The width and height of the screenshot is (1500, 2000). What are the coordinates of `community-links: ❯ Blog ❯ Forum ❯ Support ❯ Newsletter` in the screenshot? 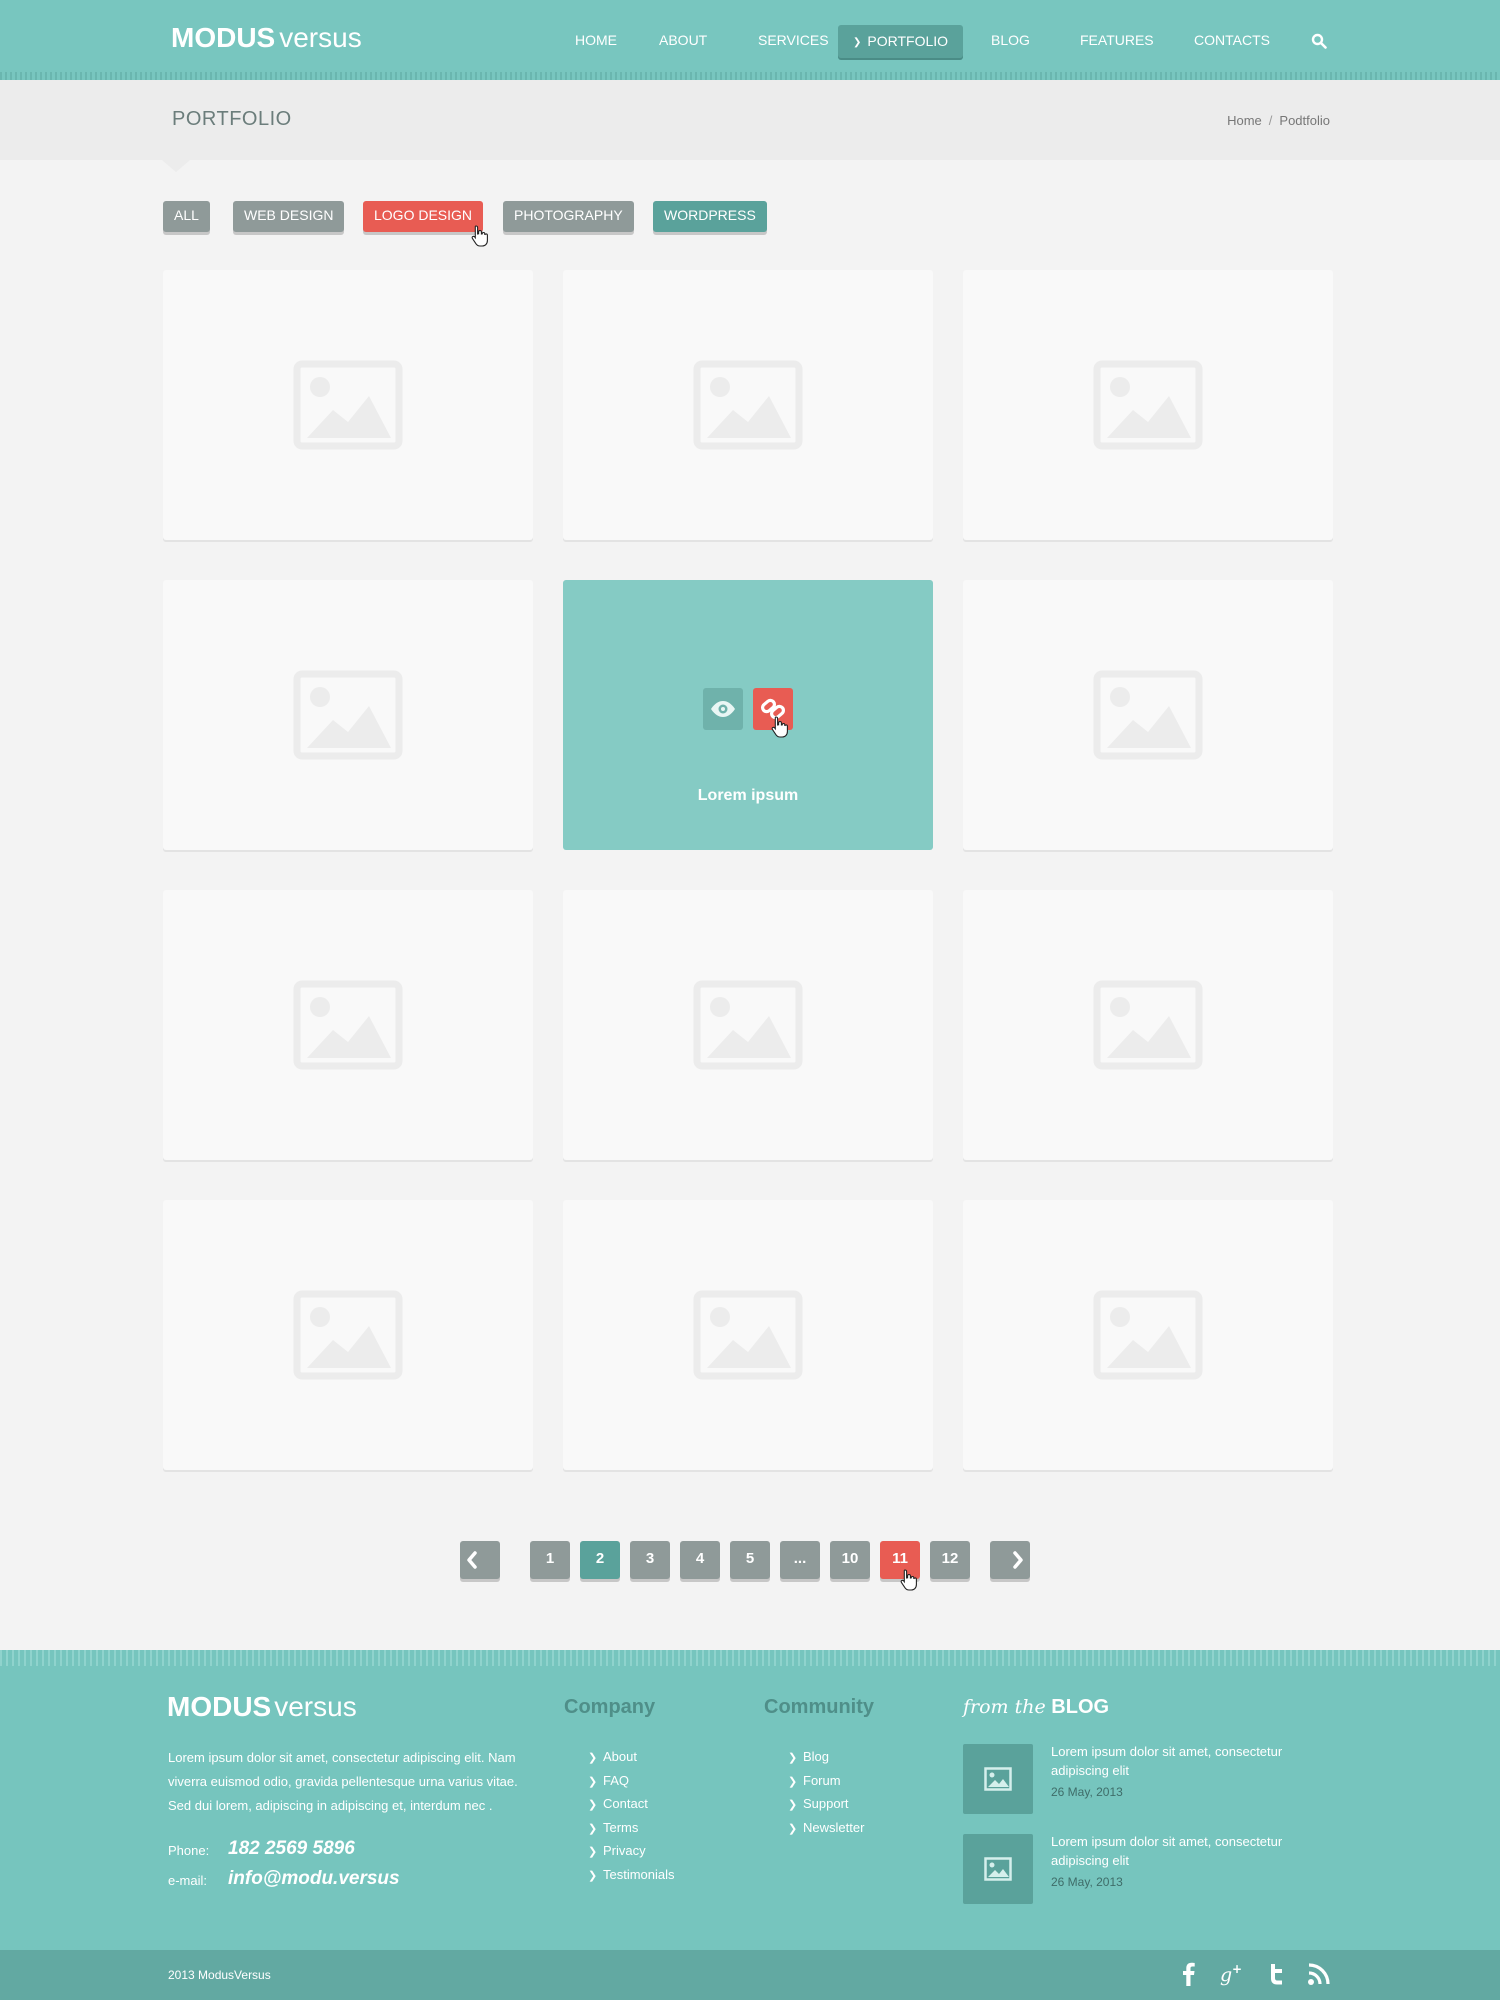 It's located at (826, 1792).